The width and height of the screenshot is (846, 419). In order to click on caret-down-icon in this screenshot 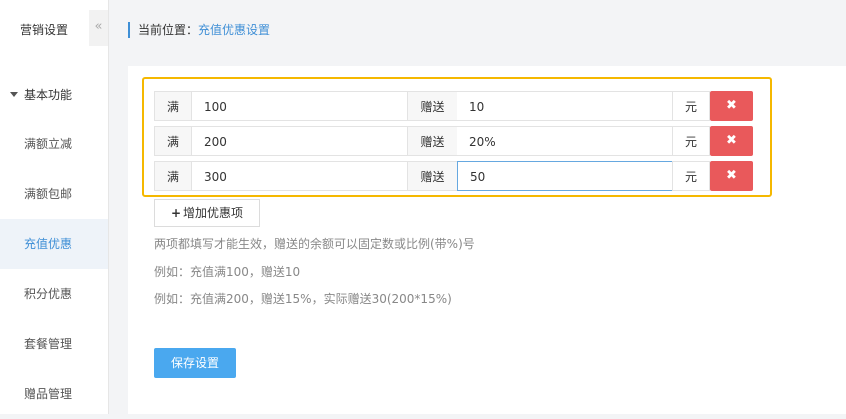, I will do `click(14, 94)`.